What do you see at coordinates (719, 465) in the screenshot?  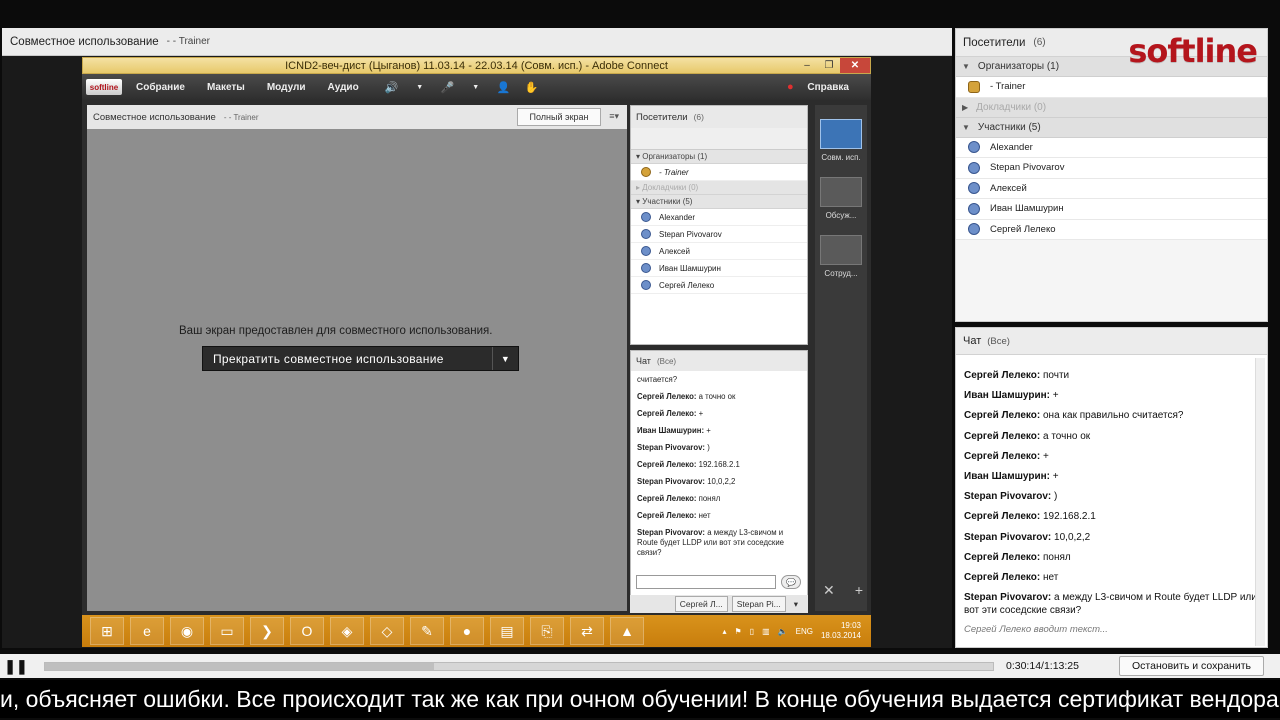 I see `chat-message: Сергей Лелеко: 192.168.2.1` at bounding box center [719, 465].